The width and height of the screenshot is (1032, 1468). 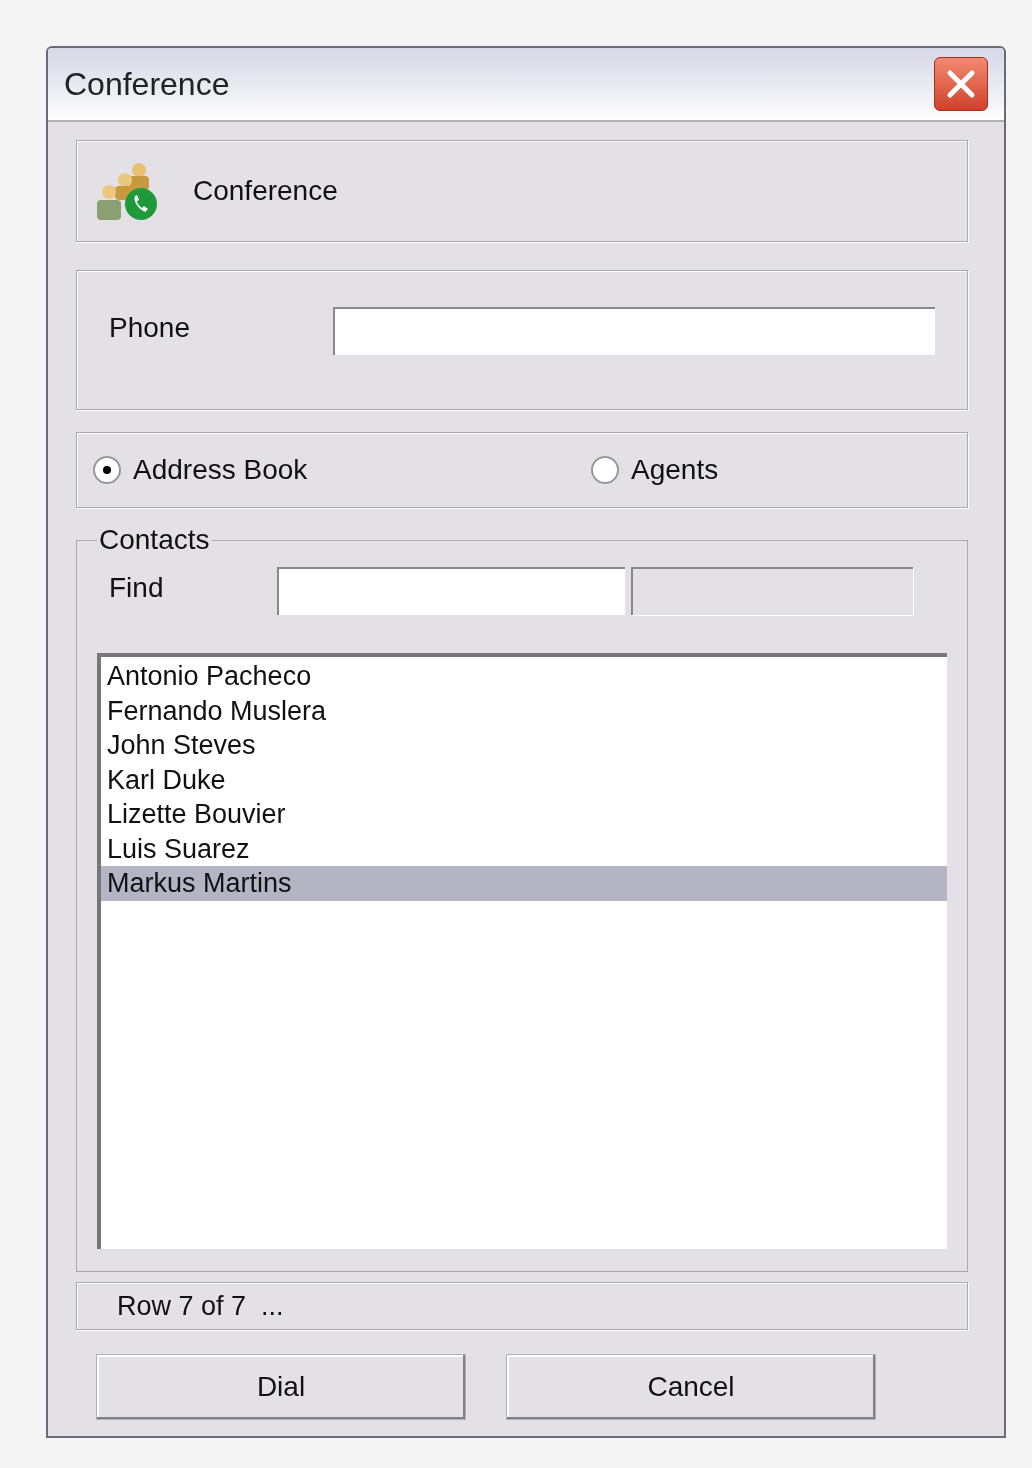 I want to click on contact-row: Antonio Pacheco, so click(x=524, y=676).